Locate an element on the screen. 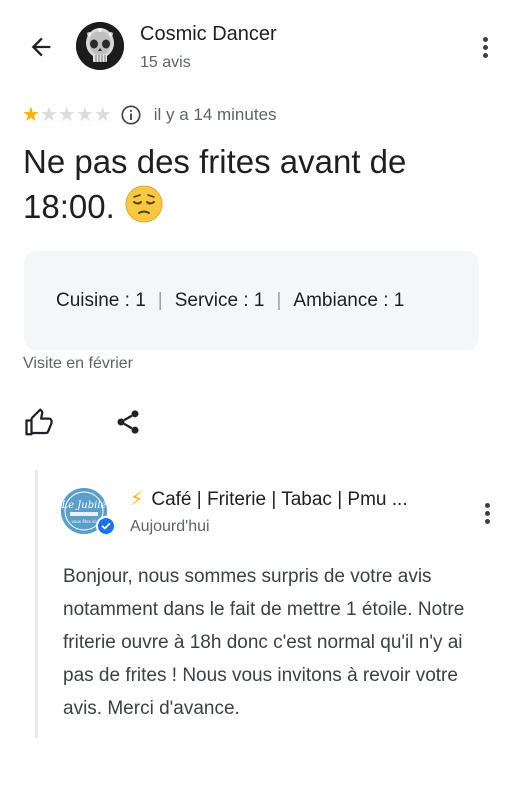 The height and width of the screenshot is (797, 526). review-title: Ne pas des frites avant de 18:00. is located at coordinates (258, 187).